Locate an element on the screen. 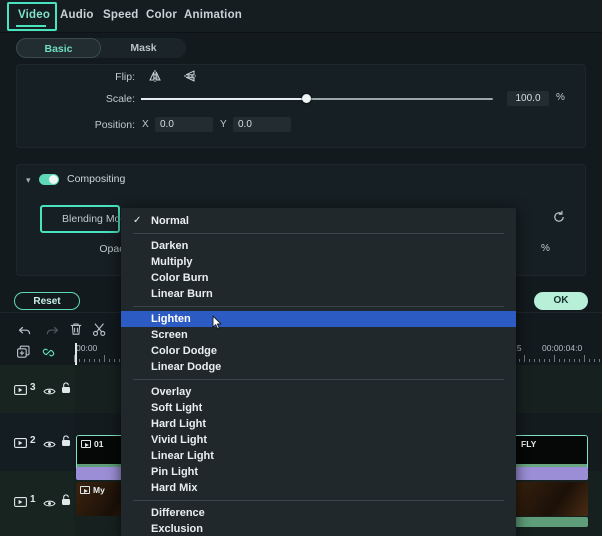 This screenshot has height=536, width=602. menu-item-color-dodge: Color Dodge is located at coordinates (318, 351).